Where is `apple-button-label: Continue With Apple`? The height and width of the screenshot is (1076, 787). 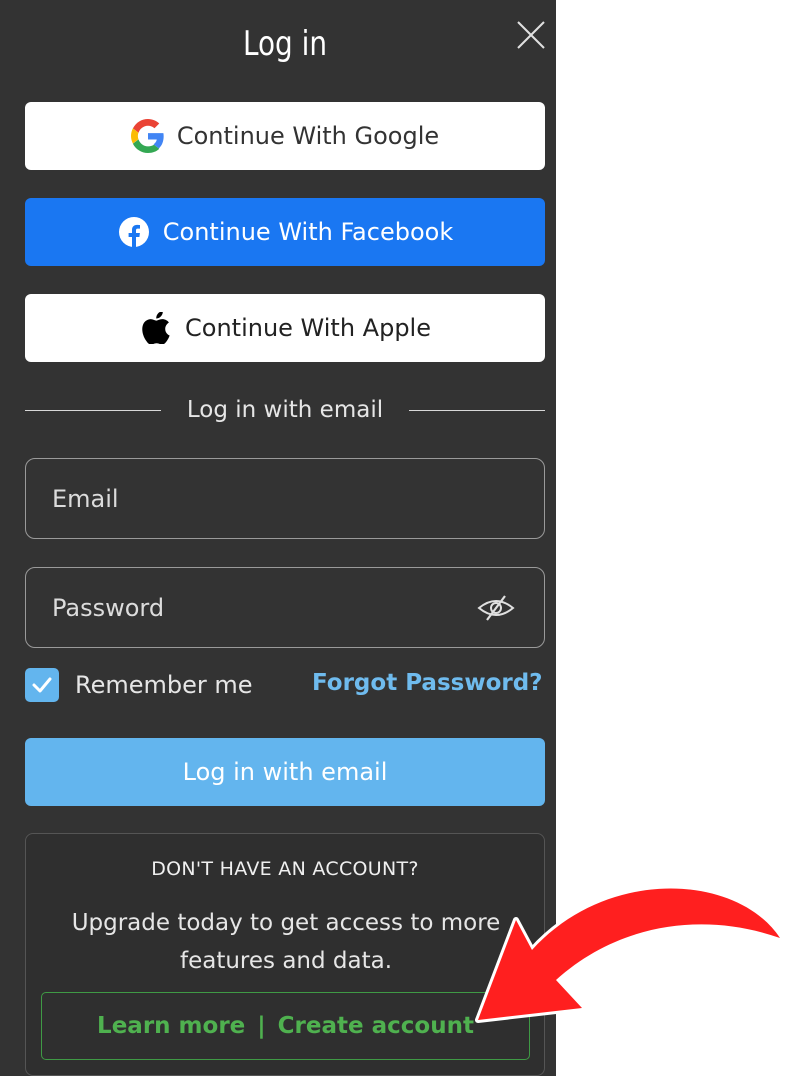 apple-button-label: Continue With Apple is located at coordinates (308, 328).